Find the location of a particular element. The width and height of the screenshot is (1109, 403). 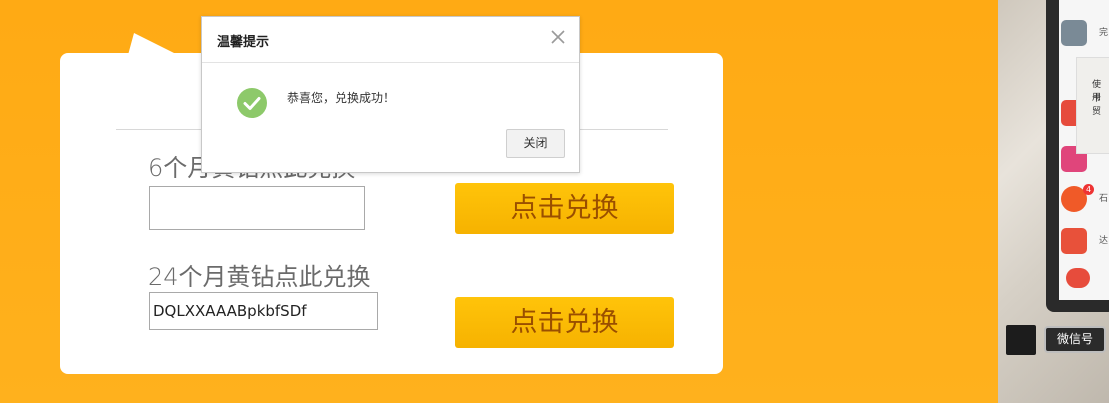

success-check-icon is located at coordinates (252, 103).